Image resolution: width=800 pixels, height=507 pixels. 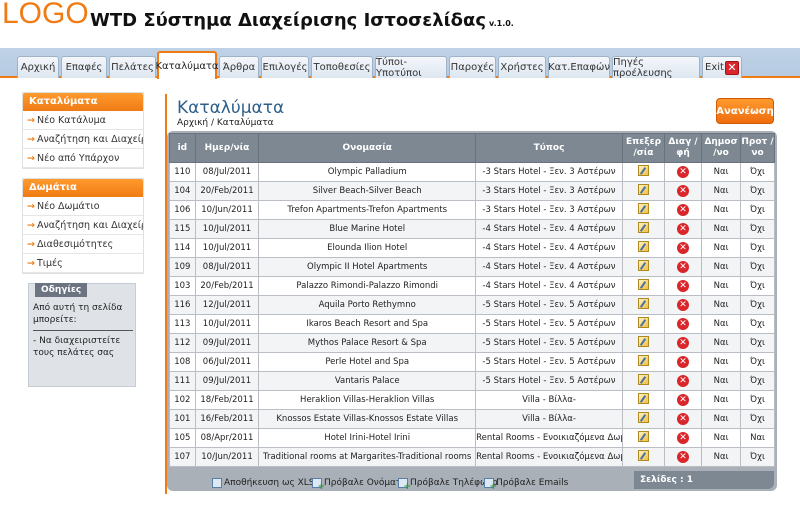 I want to click on tab-home: Αρχική, so click(x=38, y=67).